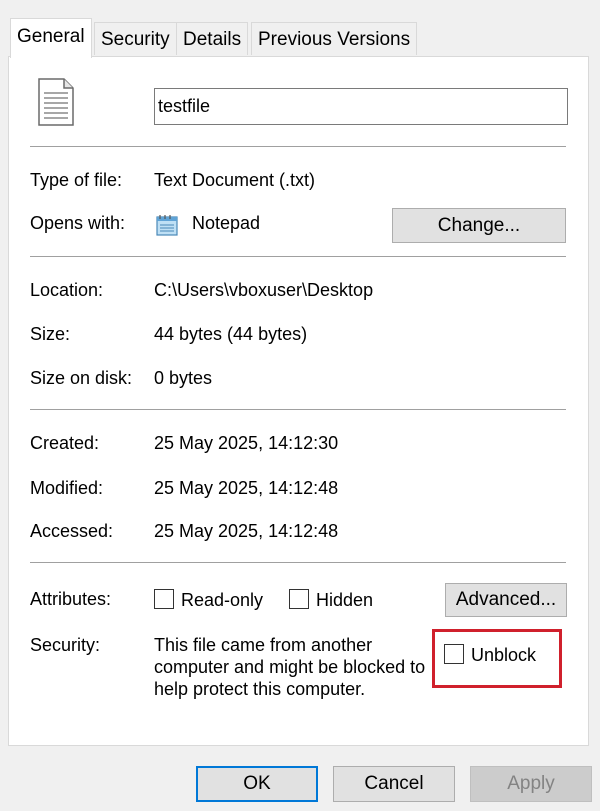 The height and width of the screenshot is (811, 600). I want to click on tab-details: Details, so click(212, 38).